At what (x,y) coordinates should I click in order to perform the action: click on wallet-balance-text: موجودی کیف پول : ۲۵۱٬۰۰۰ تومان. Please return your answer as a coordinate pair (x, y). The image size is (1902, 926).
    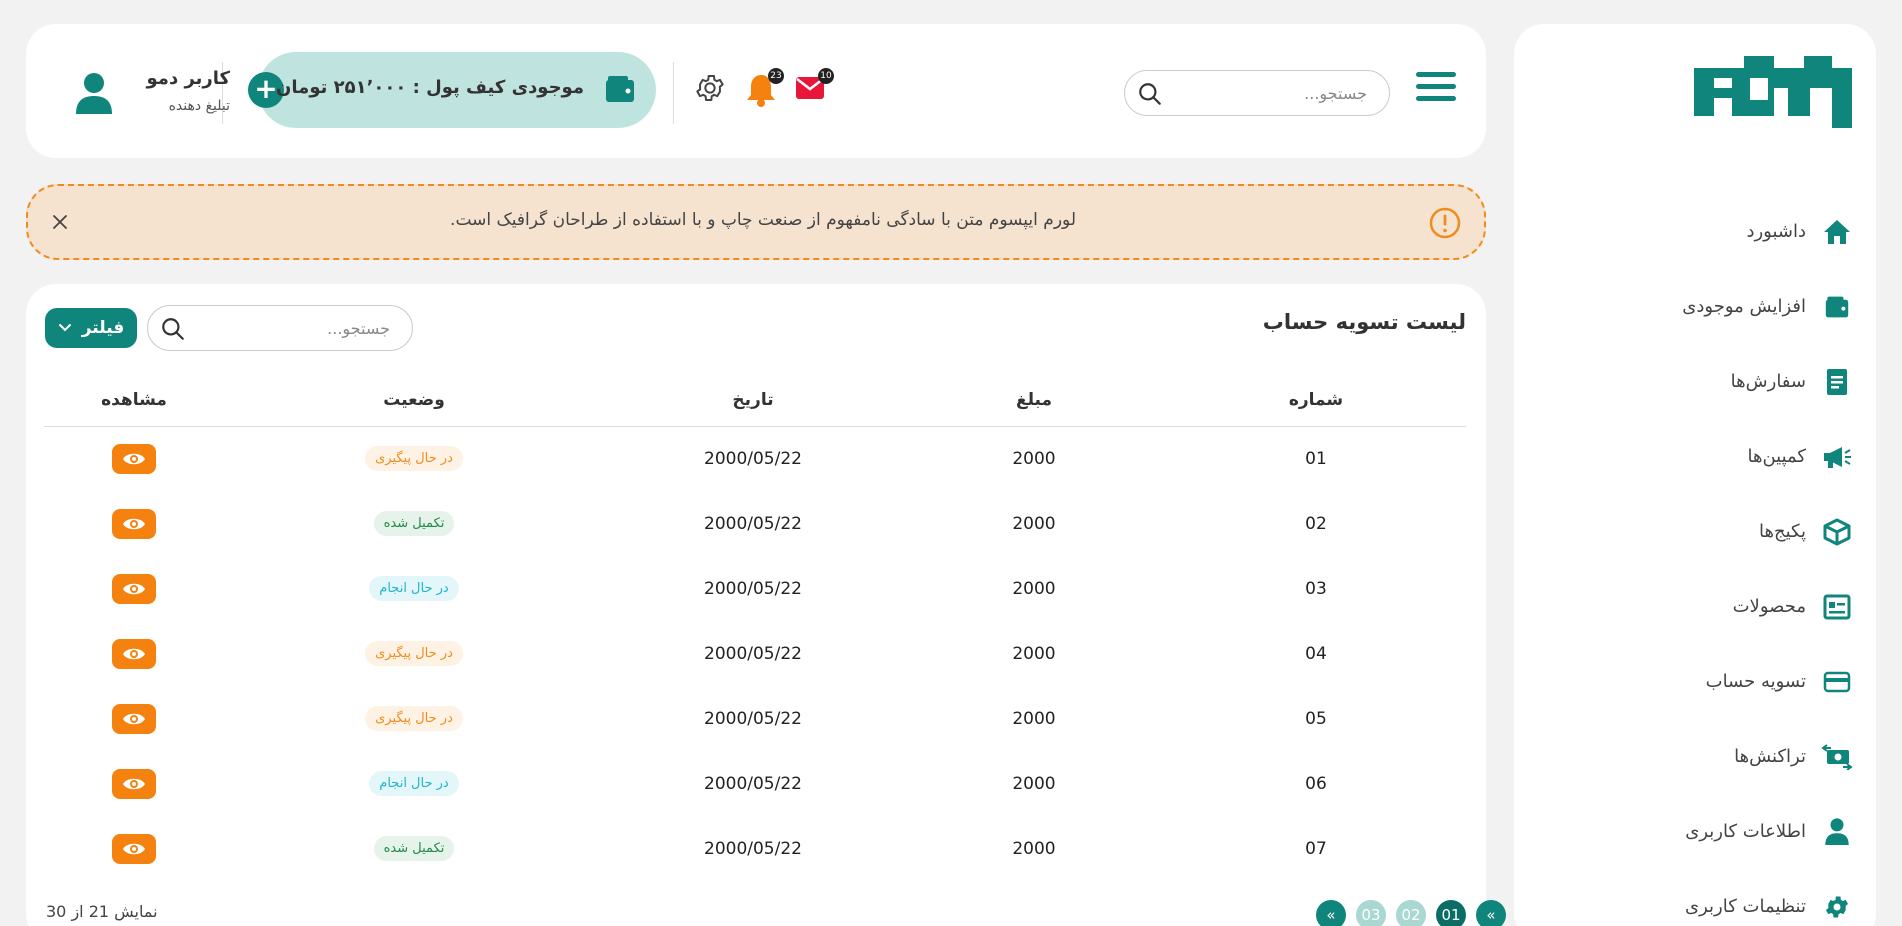
    Looking at the image, I should click on (430, 87).